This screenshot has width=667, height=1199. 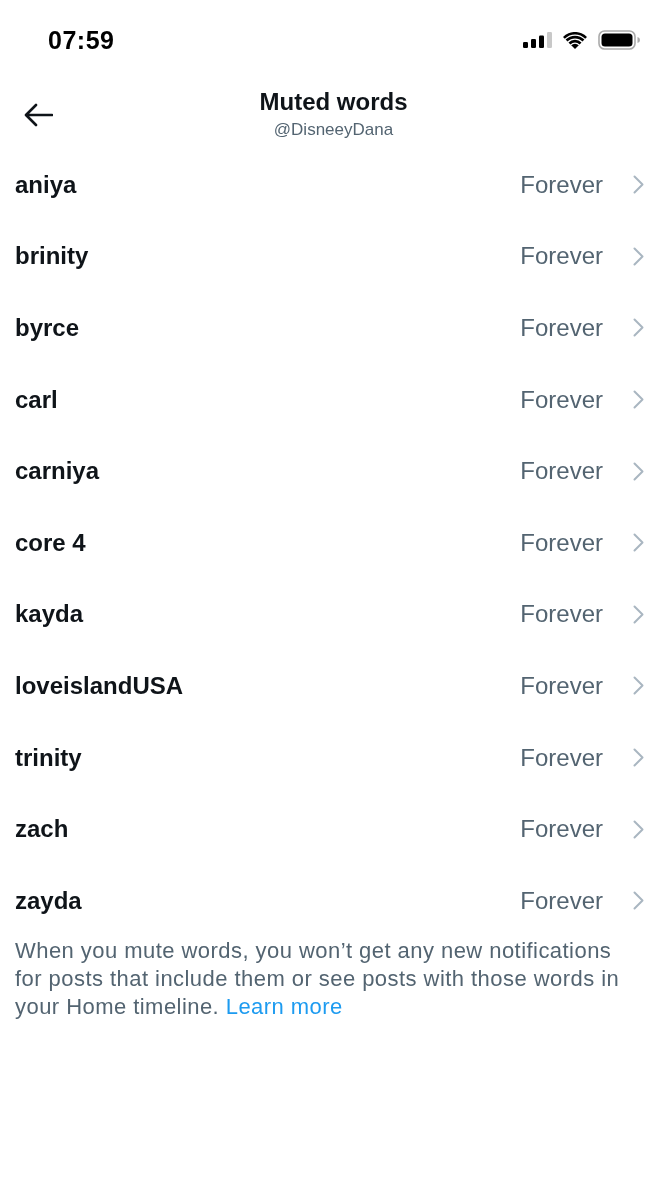 What do you see at coordinates (268, 614) in the screenshot?
I see `muted-word: kayda` at bounding box center [268, 614].